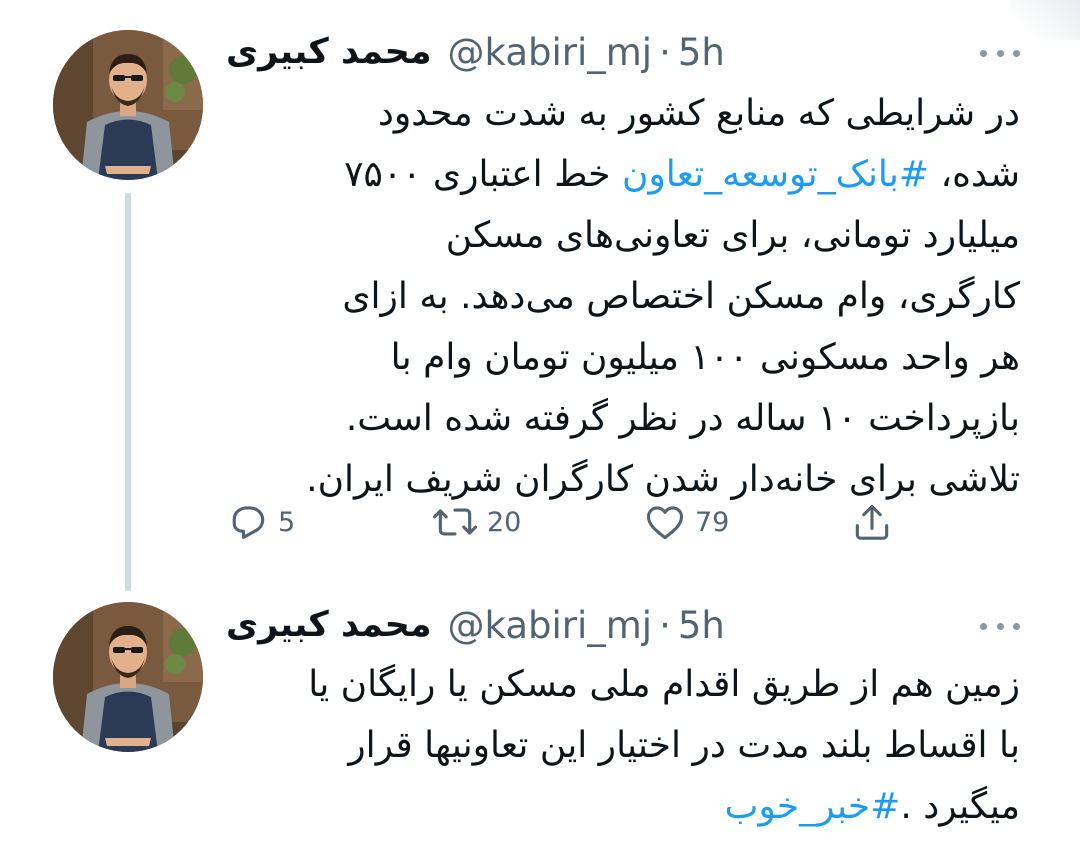 This screenshot has width=1080, height=841. I want to click on thread-connector-line, so click(128, 392).